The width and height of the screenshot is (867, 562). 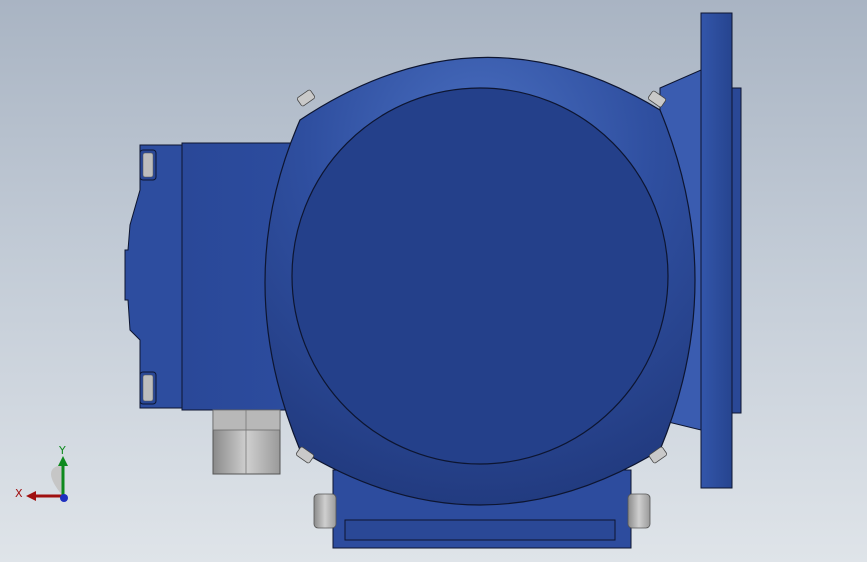 I want to click on foot-bolt-right-icon, so click(x=639, y=511).